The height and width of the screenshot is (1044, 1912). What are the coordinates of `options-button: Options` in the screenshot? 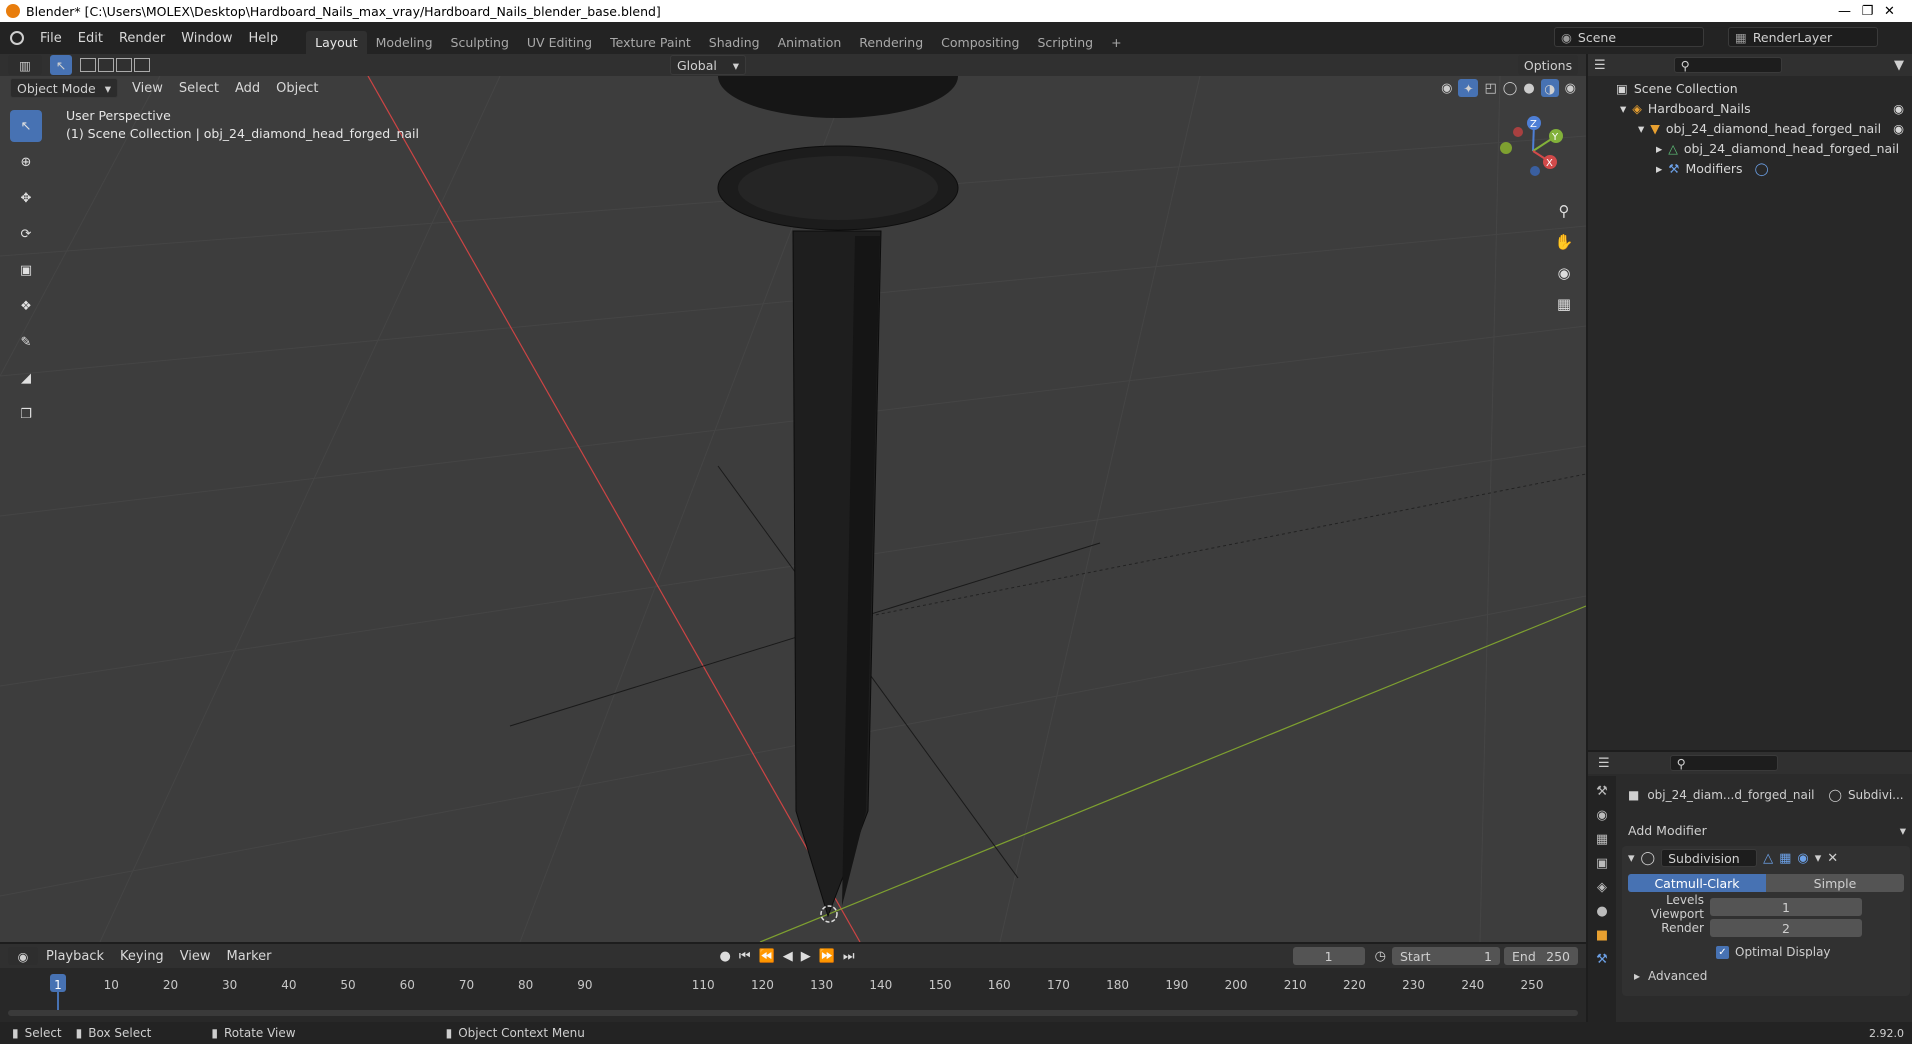 It's located at (1548, 65).